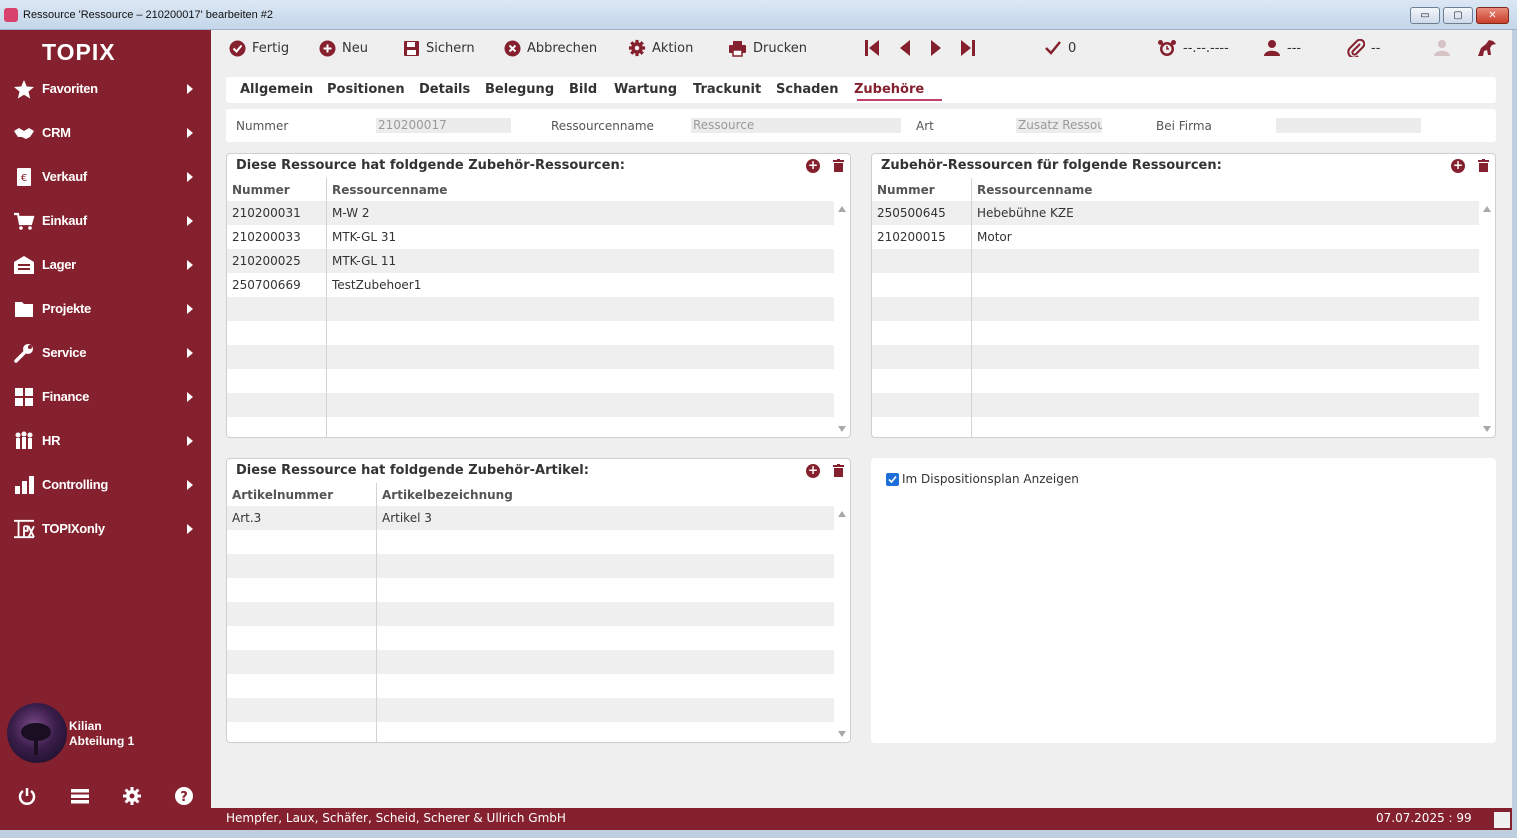  Describe the element at coordinates (550, 48) in the screenshot. I see `abbrechen-button: Abbrechen` at that location.